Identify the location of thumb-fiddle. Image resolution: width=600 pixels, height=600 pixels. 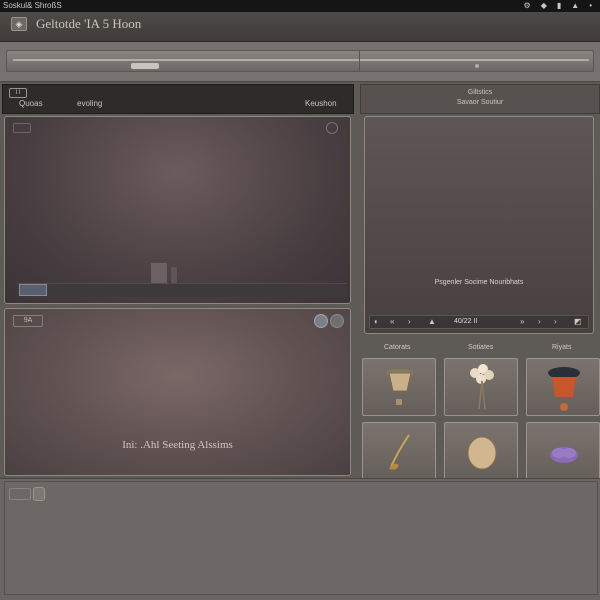
(399, 451).